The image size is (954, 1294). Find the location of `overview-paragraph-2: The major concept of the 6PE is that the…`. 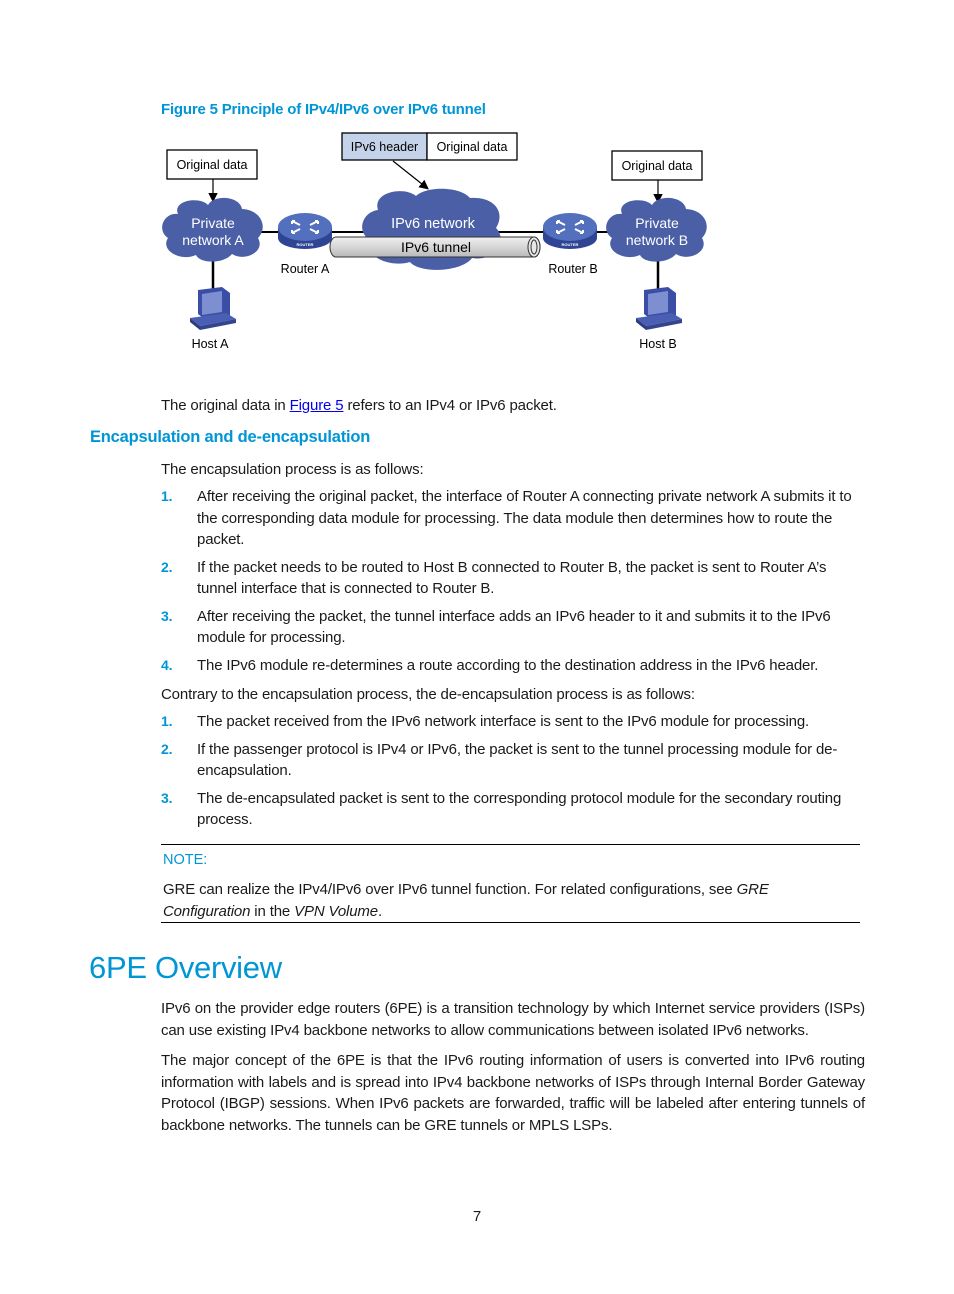

overview-paragraph-2: The major concept of the 6PE is that the… is located at coordinates (513, 1093).